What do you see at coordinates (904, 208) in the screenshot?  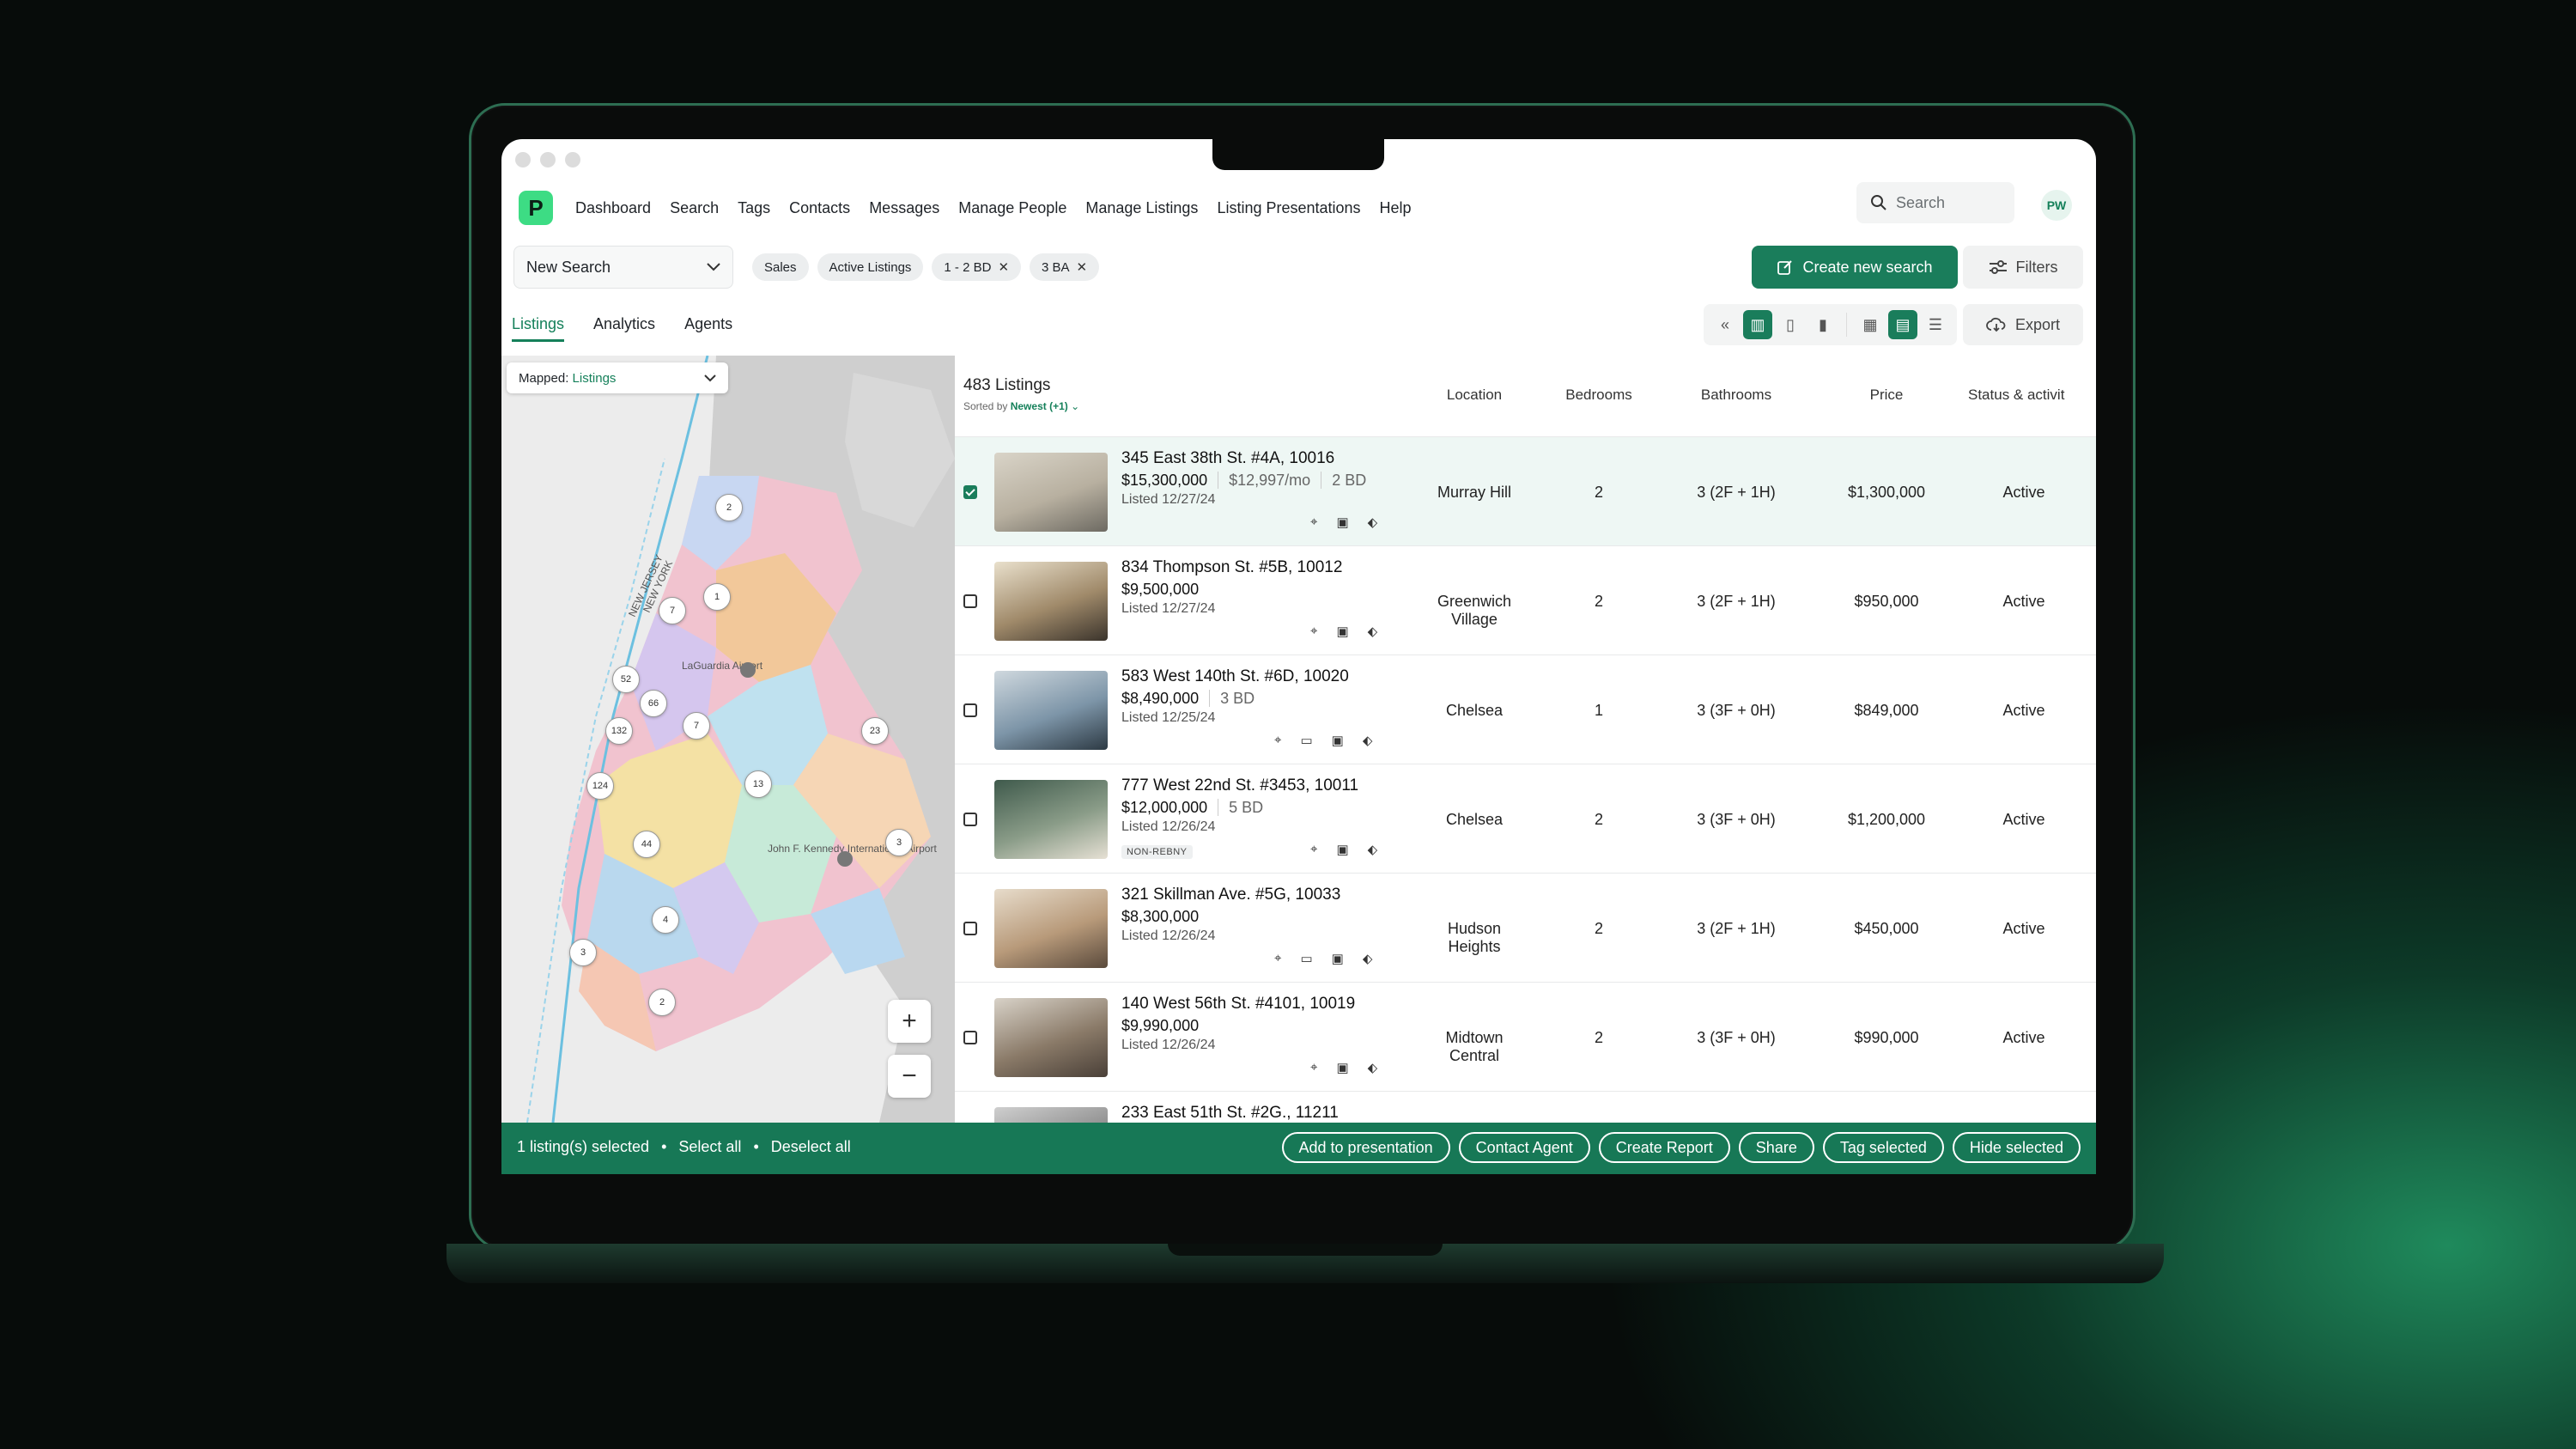 I see `nav-item-messages: Messages` at bounding box center [904, 208].